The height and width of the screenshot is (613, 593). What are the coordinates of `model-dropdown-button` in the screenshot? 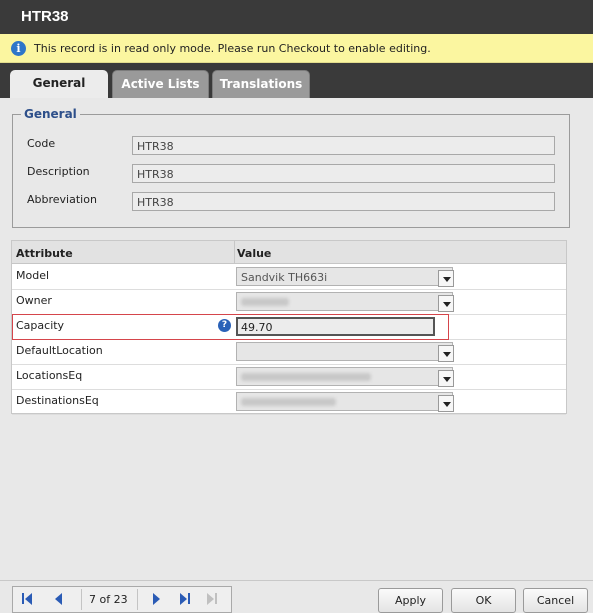 It's located at (446, 278).